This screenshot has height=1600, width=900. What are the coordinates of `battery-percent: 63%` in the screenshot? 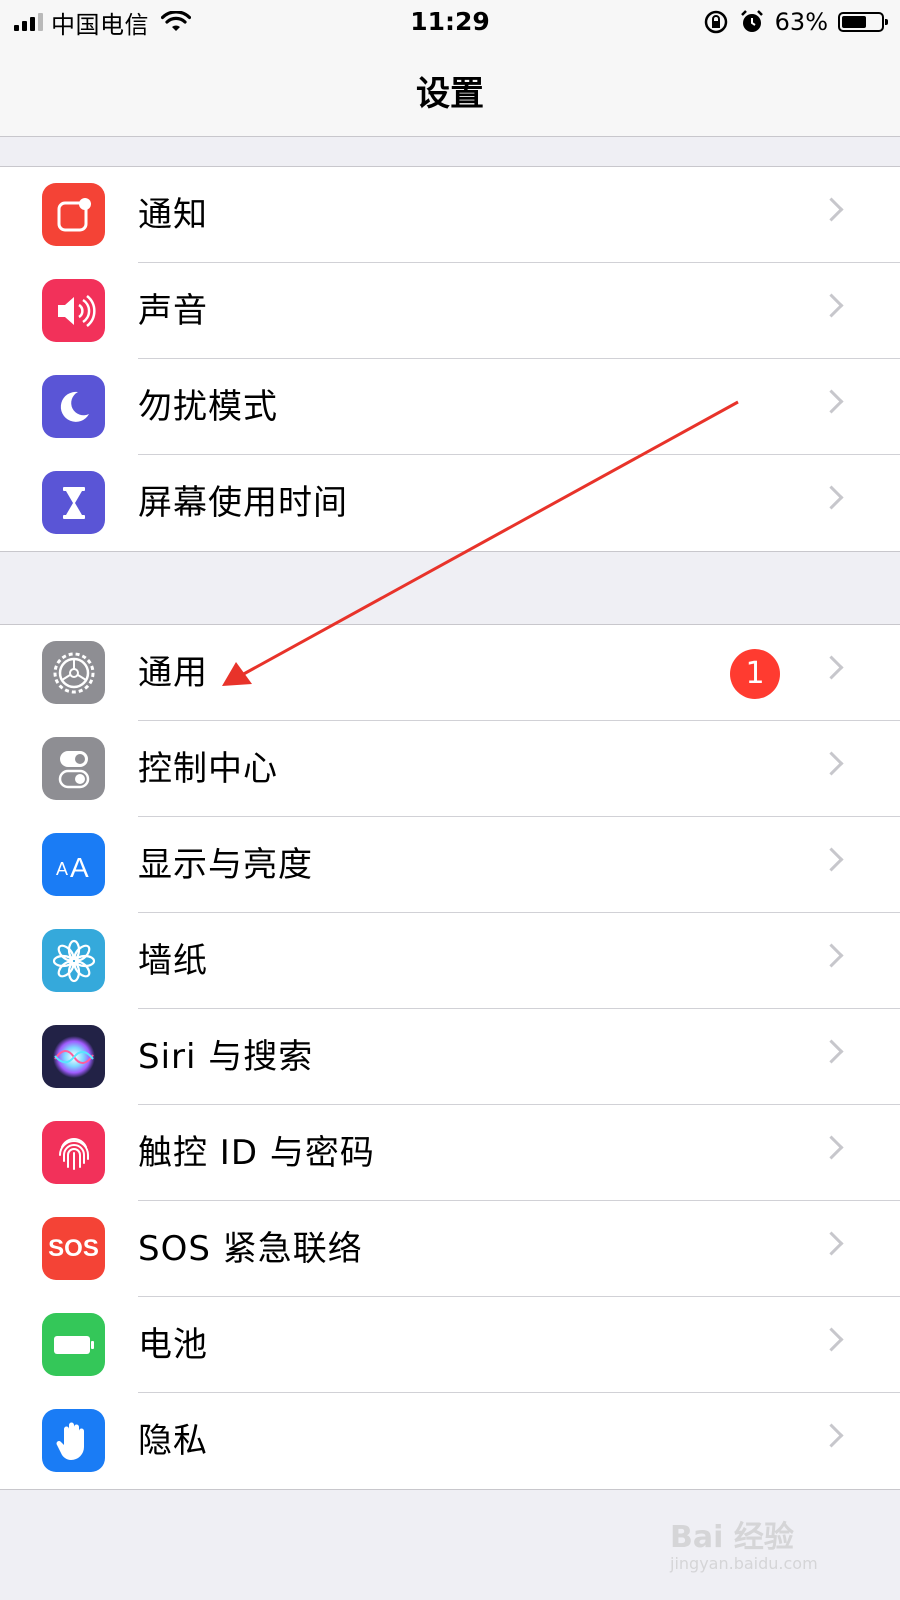 It's located at (801, 22).